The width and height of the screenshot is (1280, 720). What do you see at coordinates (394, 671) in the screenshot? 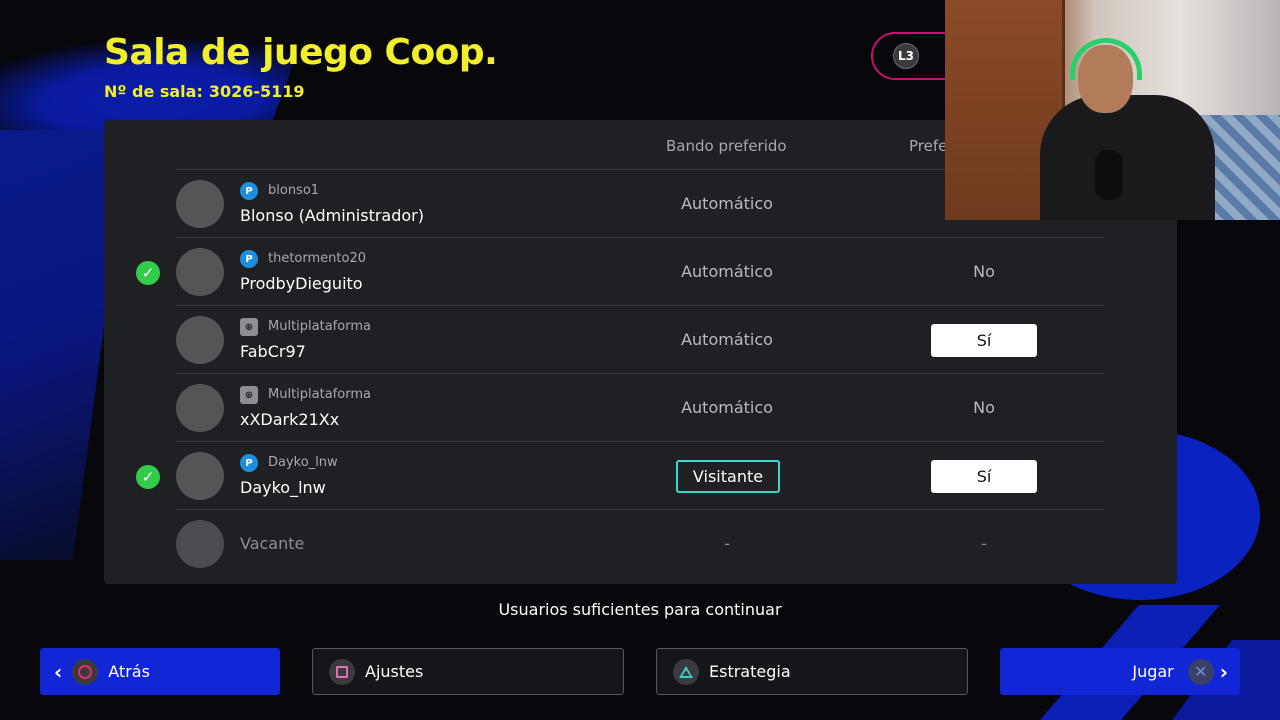
I see `settings-label: Ajustes` at bounding box center [394, 671].